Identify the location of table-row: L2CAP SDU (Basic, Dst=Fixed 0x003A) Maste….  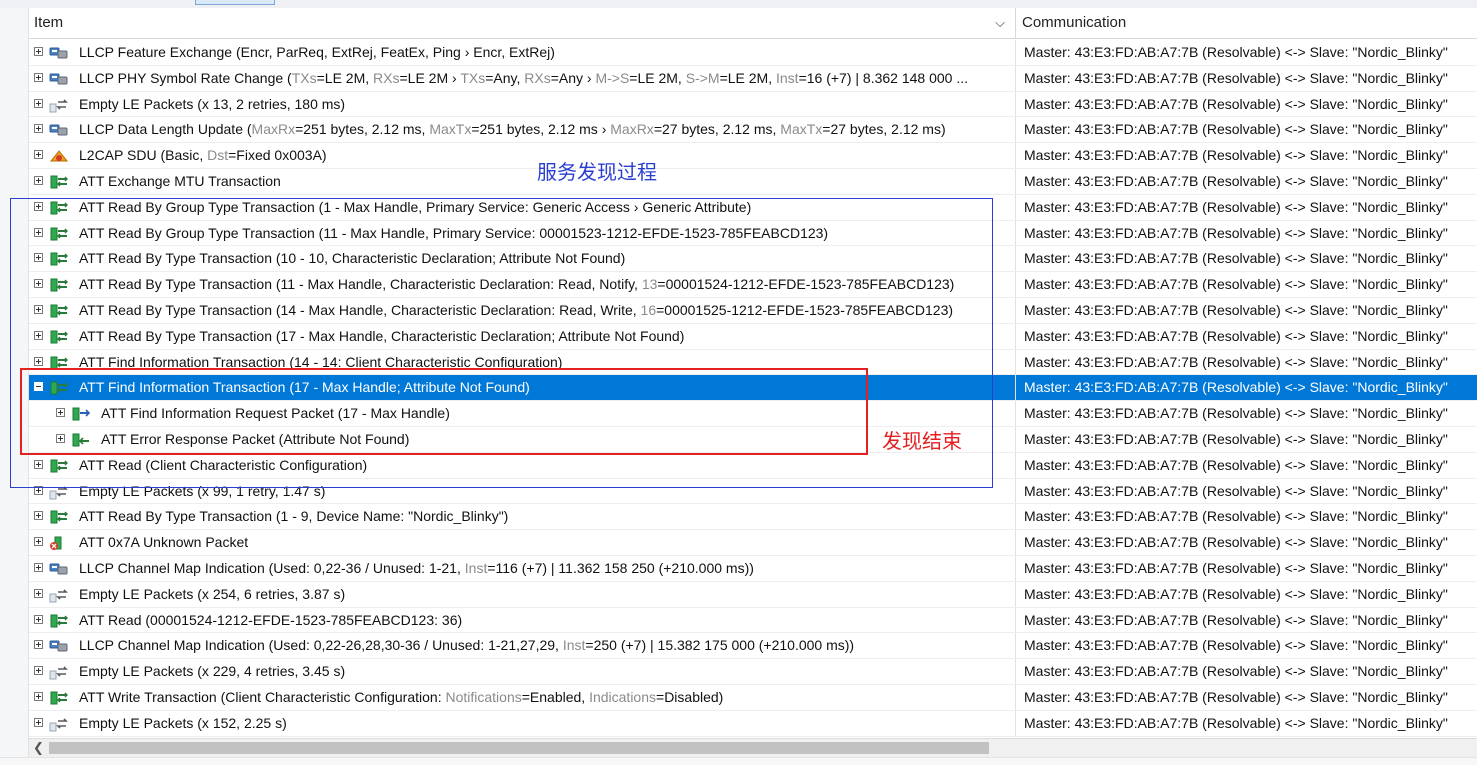
(753, 156).